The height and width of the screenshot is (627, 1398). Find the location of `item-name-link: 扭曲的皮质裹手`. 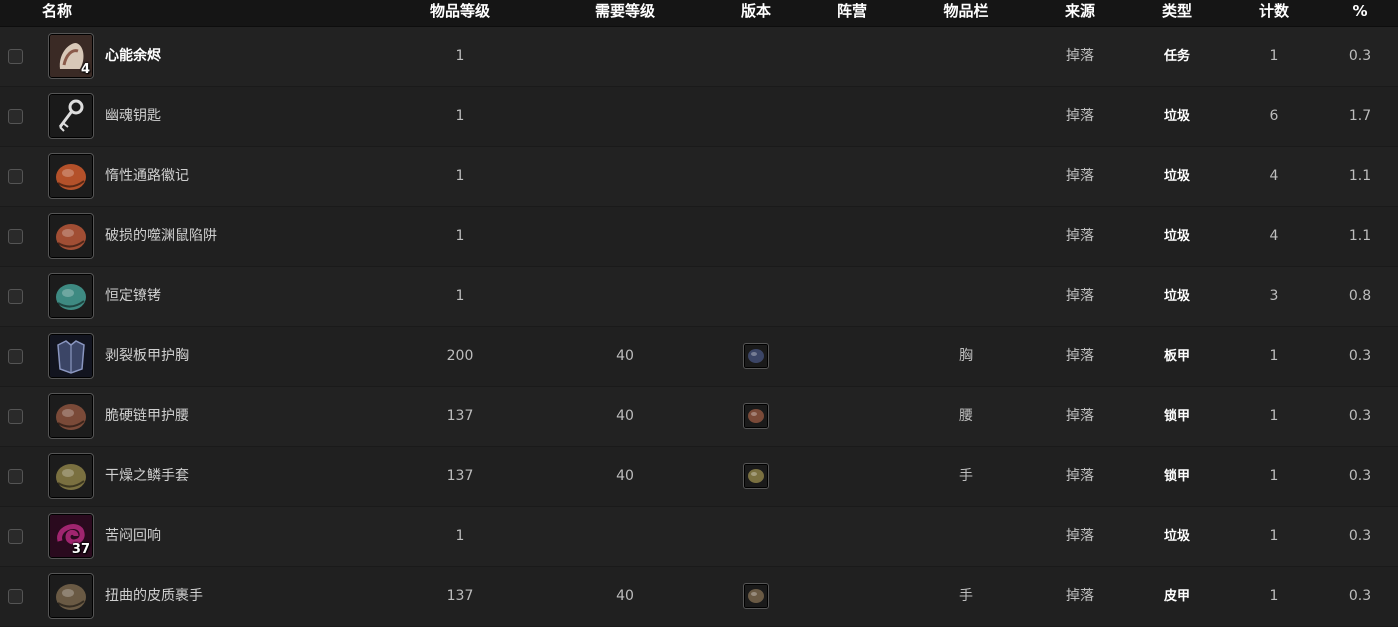

item-name-link: 扭曲的皮质裹手 is located at coordinates (154, 596).